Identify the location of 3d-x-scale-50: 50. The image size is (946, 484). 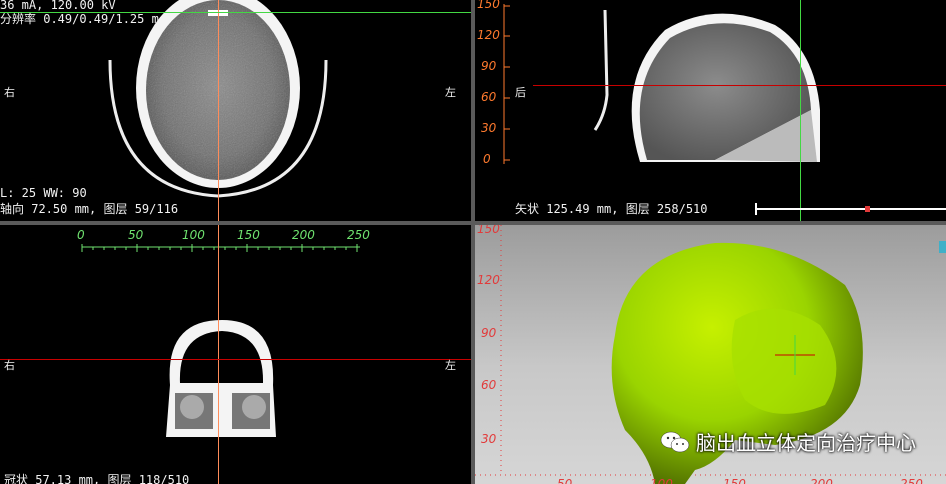
(565, 480).